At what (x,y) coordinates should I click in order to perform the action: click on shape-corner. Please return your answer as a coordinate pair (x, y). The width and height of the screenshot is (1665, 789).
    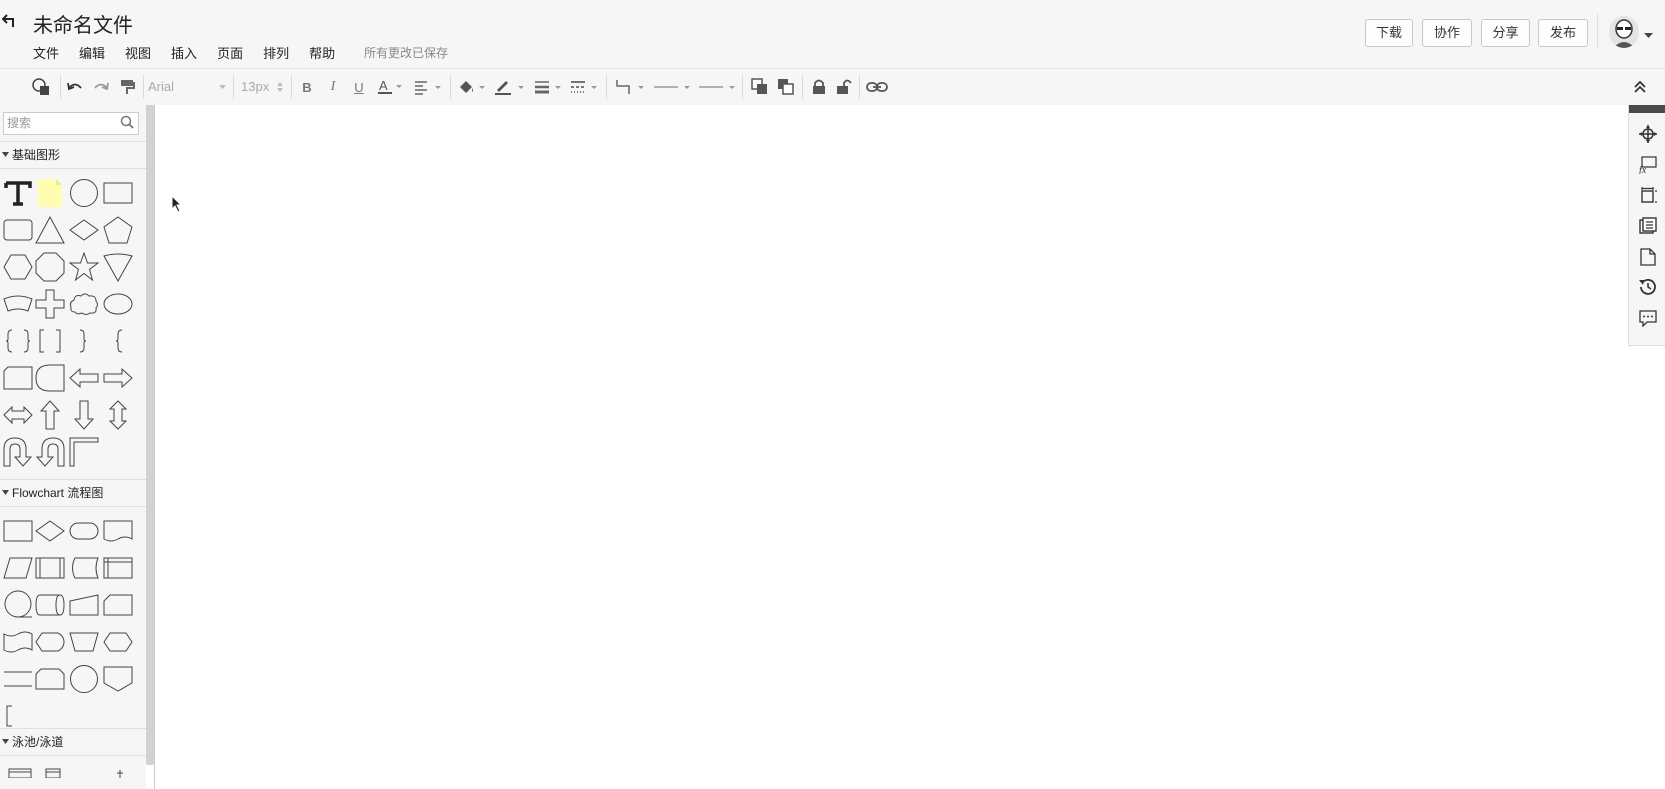
    Looking at the image, I should click on (84, 452).